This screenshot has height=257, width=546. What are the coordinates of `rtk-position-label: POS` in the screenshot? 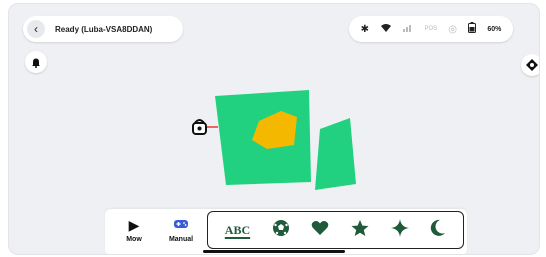 It's located at (431, 29).